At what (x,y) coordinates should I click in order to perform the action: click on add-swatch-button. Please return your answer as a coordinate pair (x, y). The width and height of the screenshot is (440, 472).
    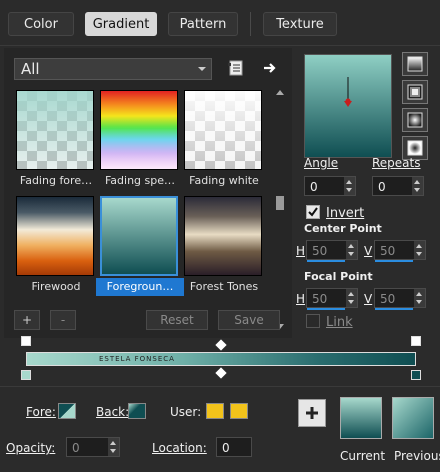
    Looking at the image, I should click on (312, 413).